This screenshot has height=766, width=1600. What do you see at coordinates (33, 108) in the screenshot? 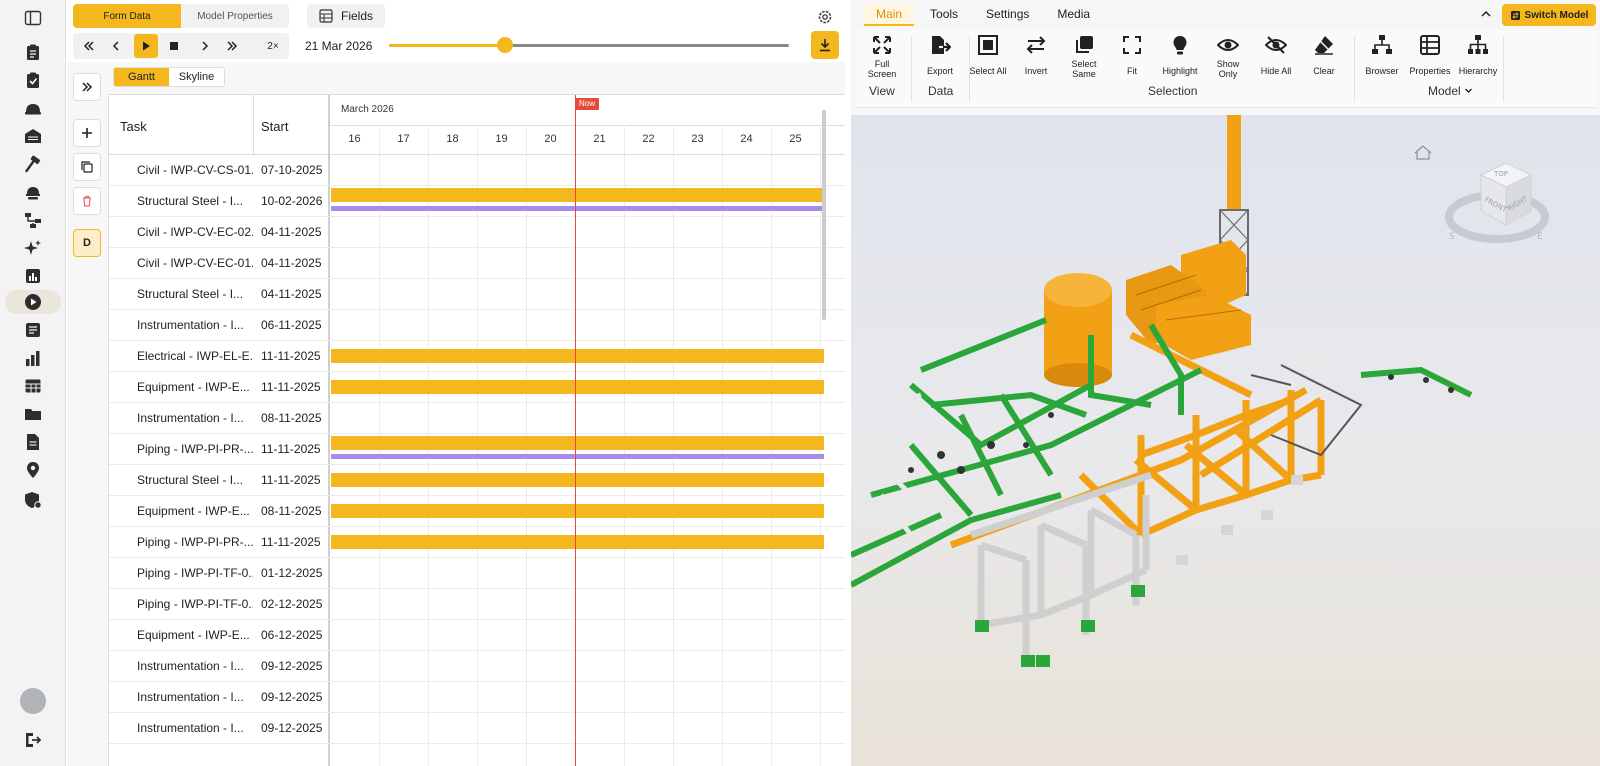
I see `hard-hat-icon` at bounding box center [33, 108].